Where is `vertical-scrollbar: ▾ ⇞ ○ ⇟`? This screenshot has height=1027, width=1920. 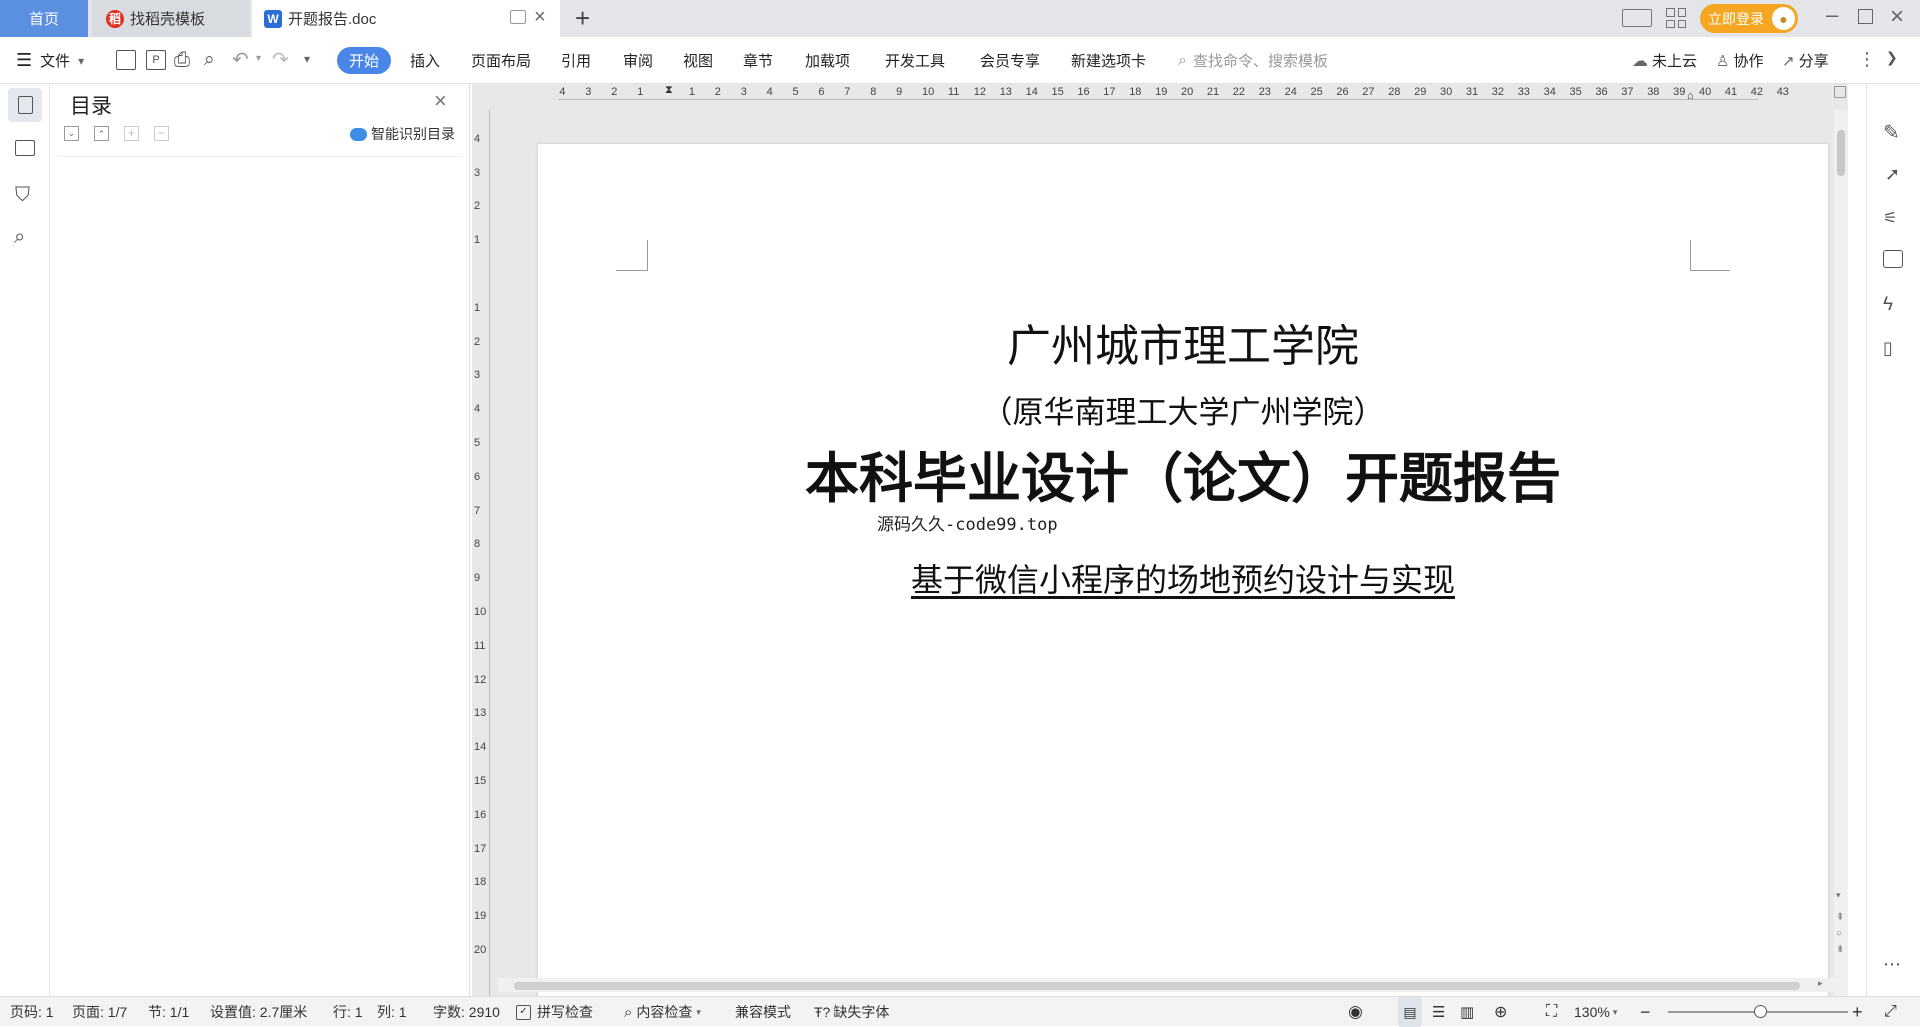
vertical-scrollbar: ▾ ⇞ ○ ⇟ is located at coordinates (1841, 553).